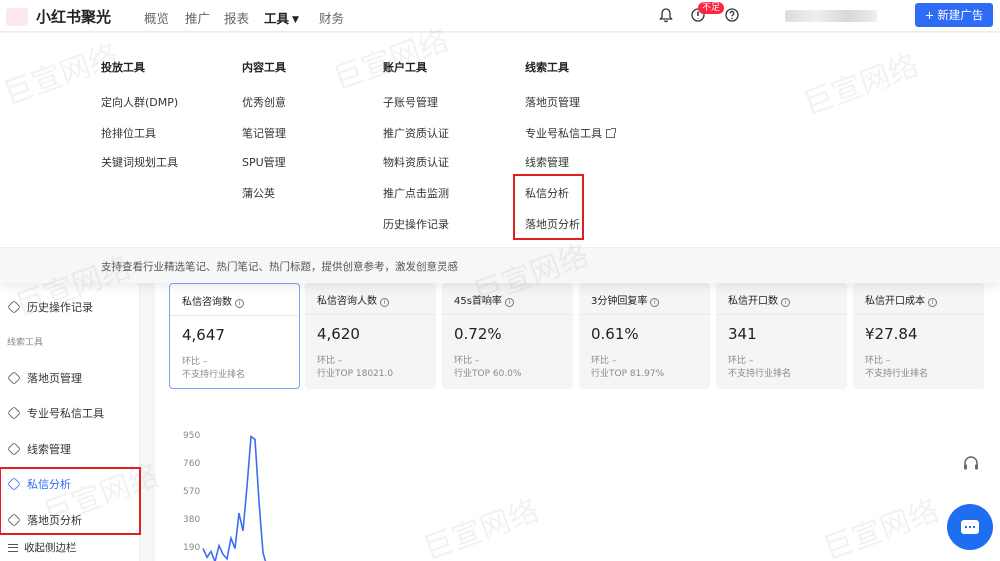  What do you see at coordinates (644, 336) in the screenshot?
I see `kpi-card: 3分钟回复率 i 0.61% 环比 – 行业TOP 81.97%` at bounding box center [644, 336].